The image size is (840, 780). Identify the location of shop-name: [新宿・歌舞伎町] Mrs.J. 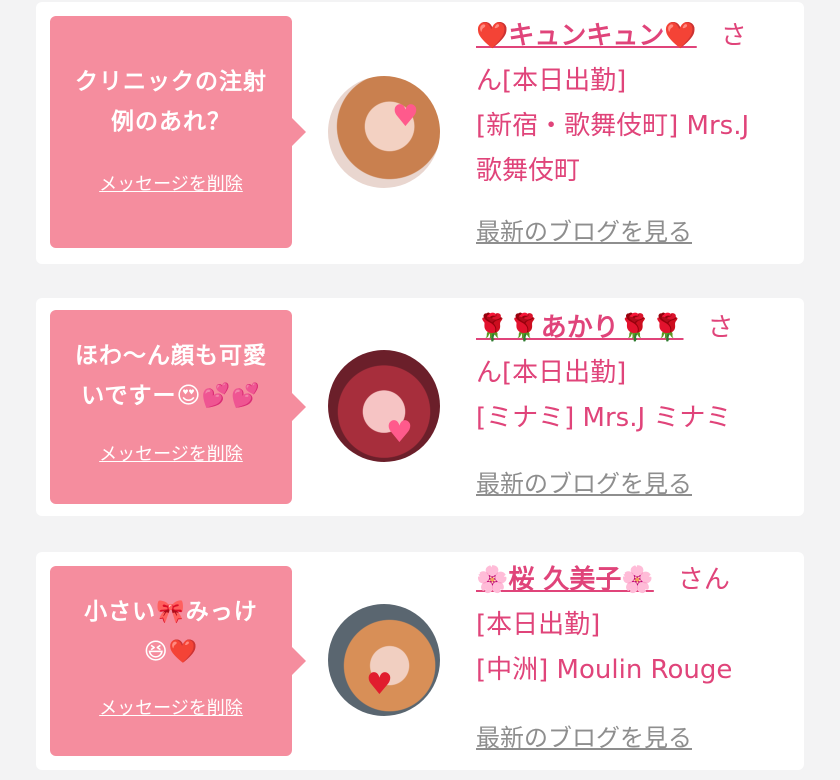
(613, 126).